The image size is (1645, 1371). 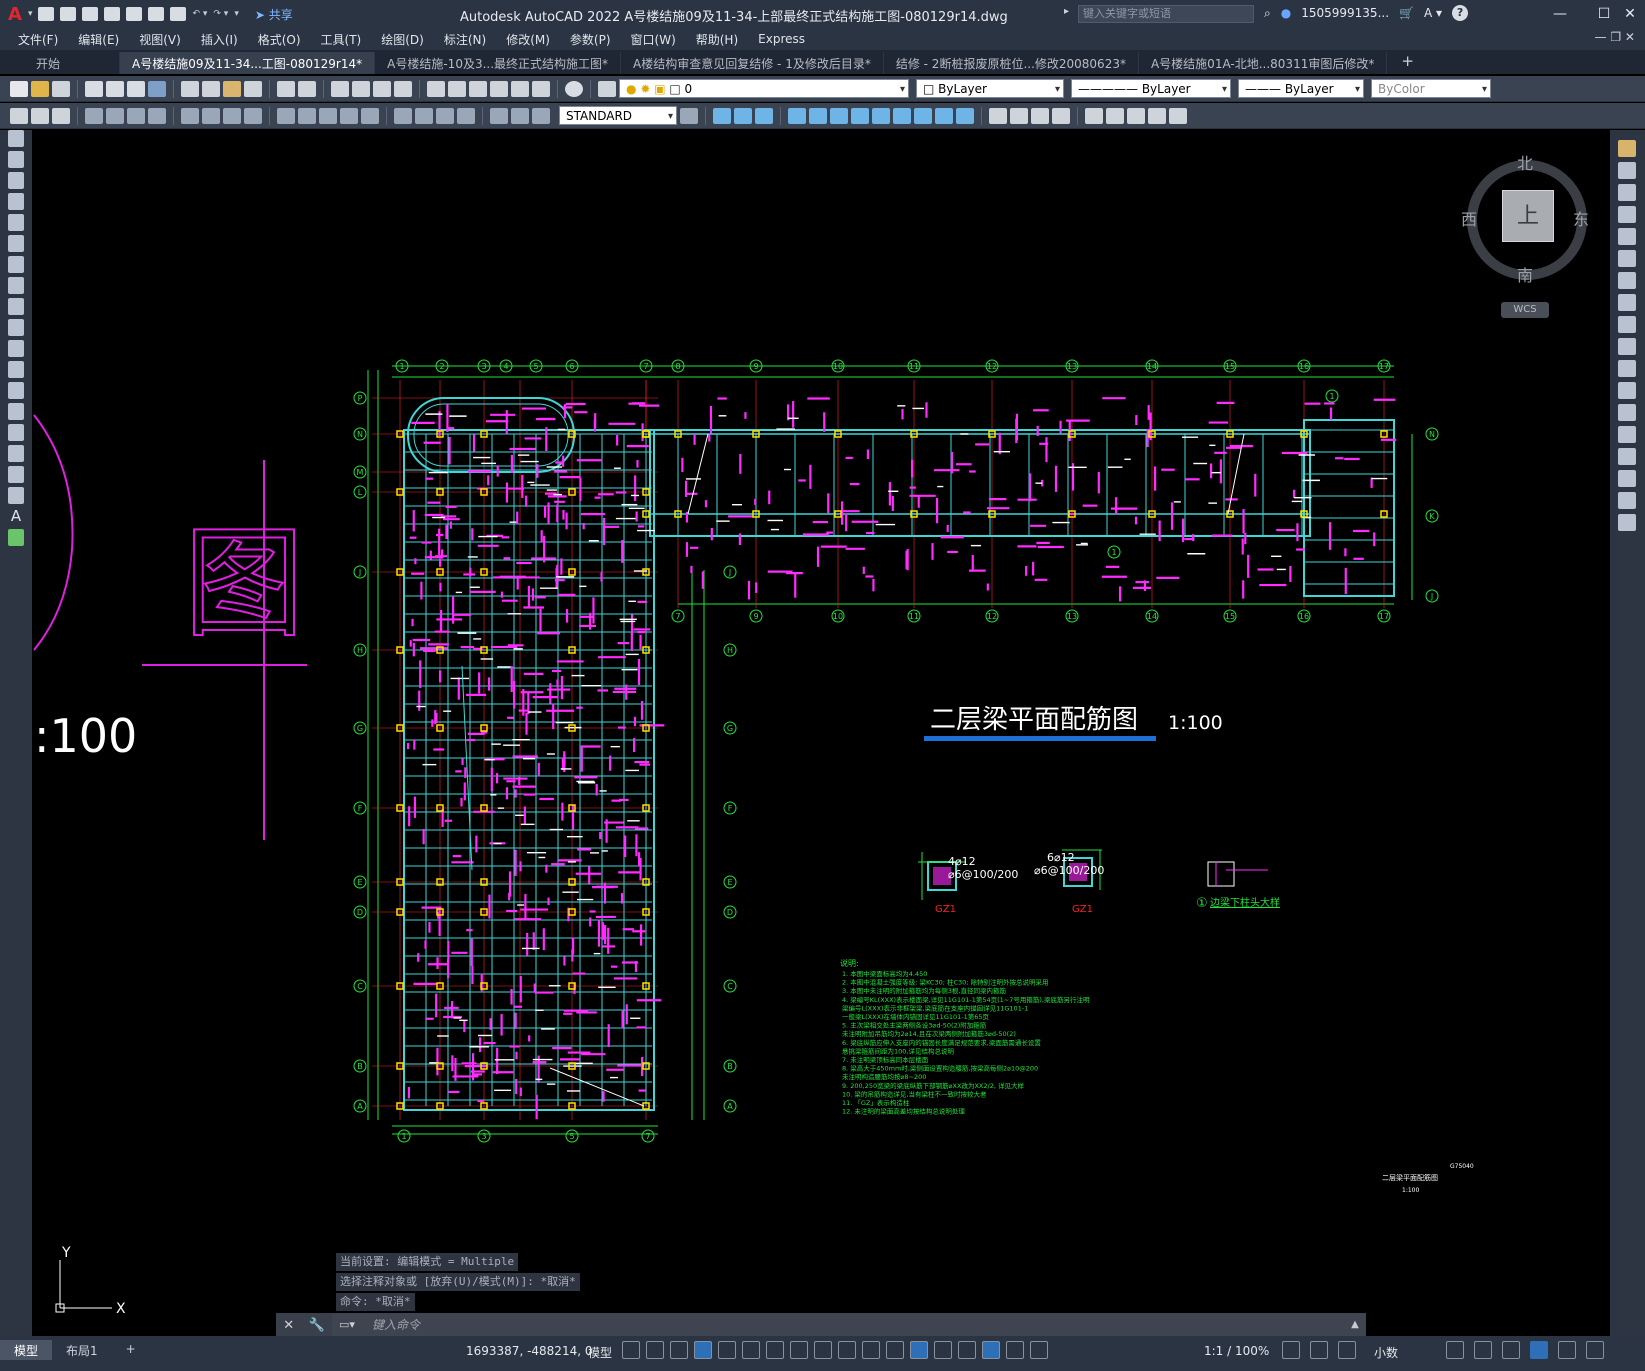 I want to click on conceptual-style-icon, so click(x=1061, y=115).